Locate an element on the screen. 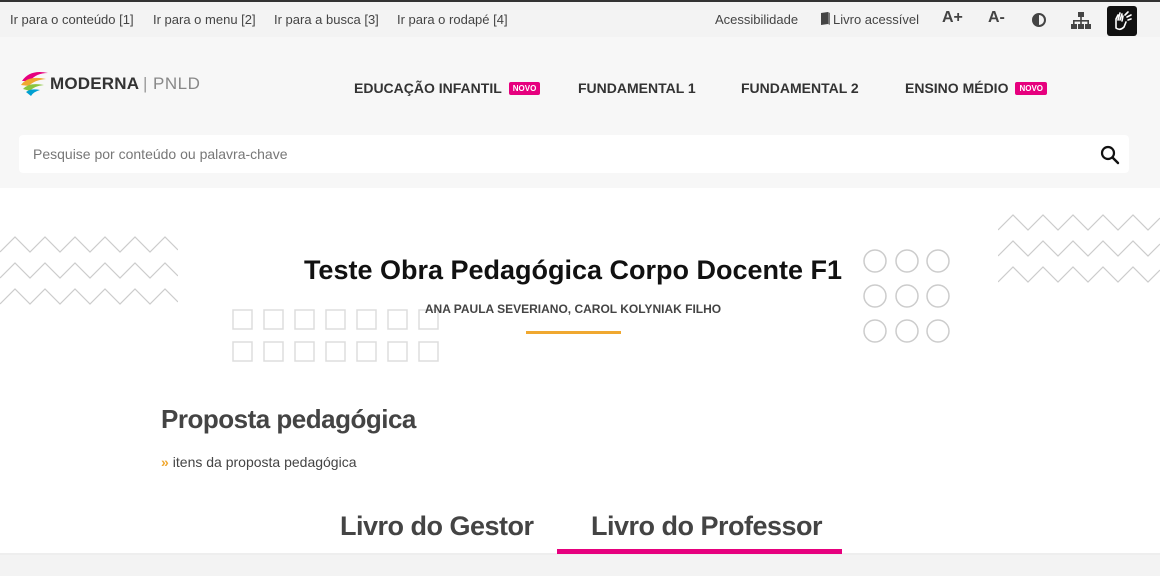  search-bar is located at coordinates (574, 154).